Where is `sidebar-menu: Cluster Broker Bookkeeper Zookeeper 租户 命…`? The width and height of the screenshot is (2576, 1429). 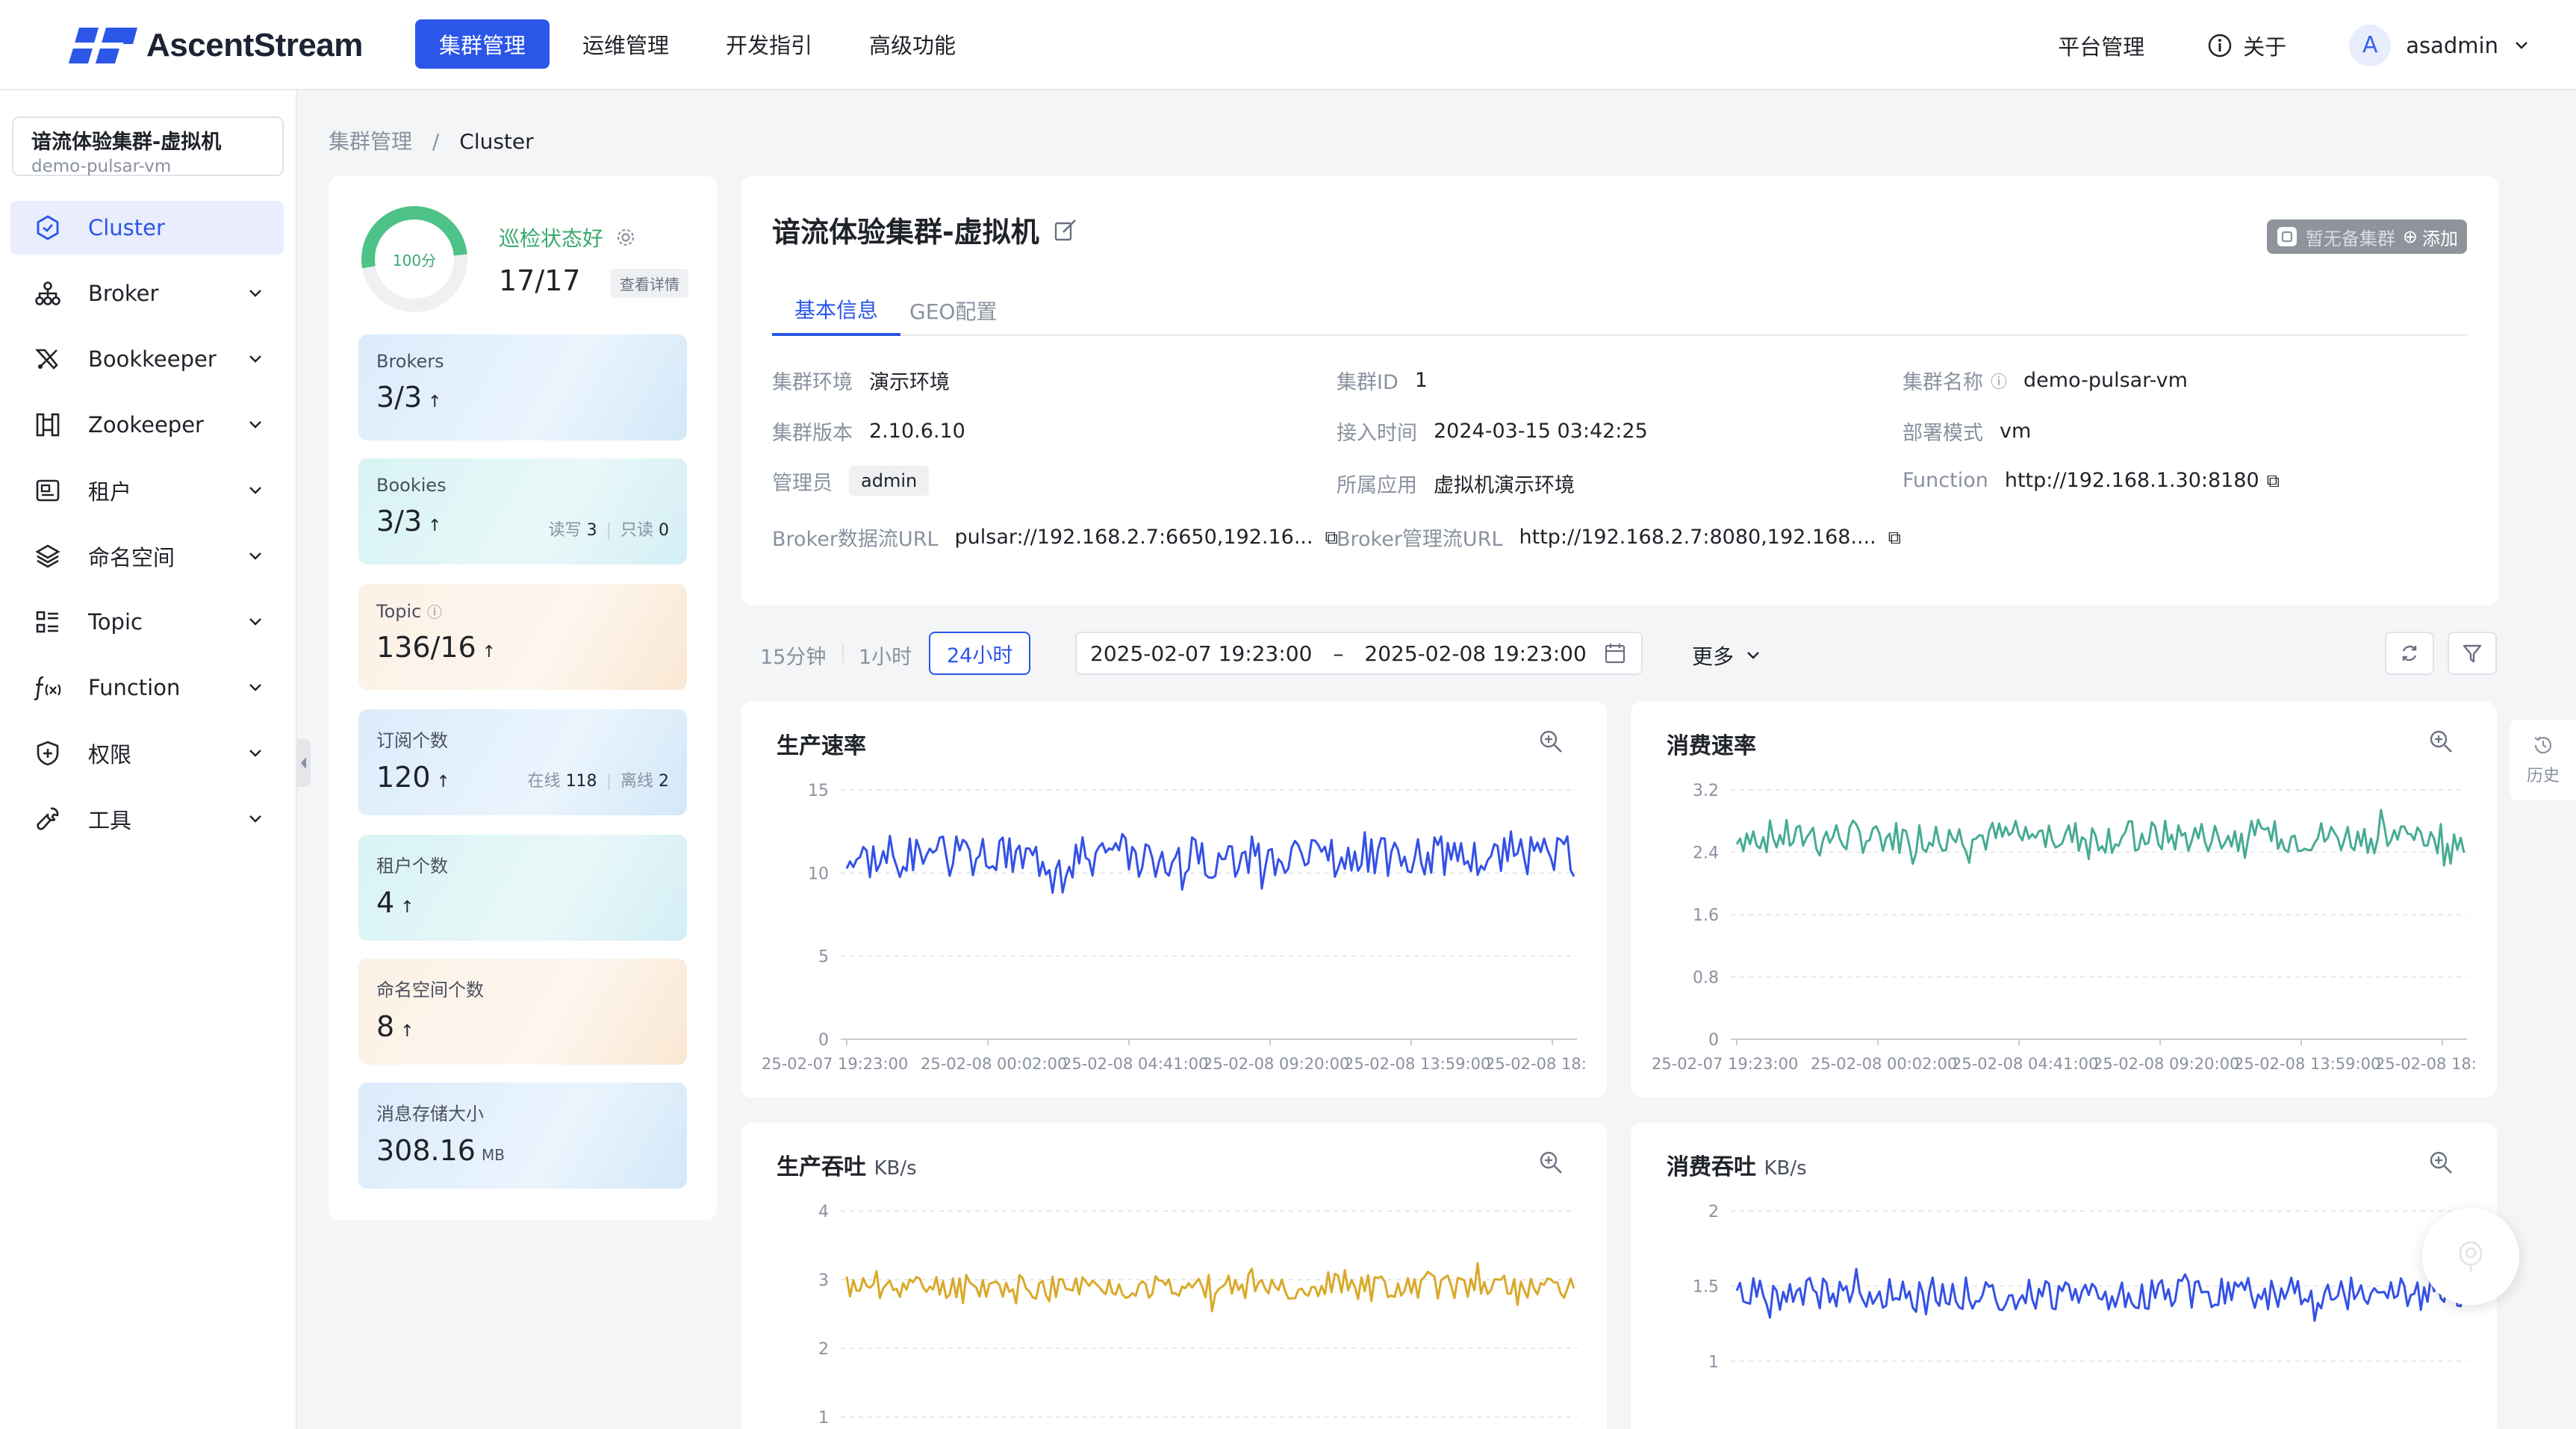
sidebar-menu: Cluster Broker Bookkeeper Zookeeper 租户 命… is located at coordinates (147, 529).